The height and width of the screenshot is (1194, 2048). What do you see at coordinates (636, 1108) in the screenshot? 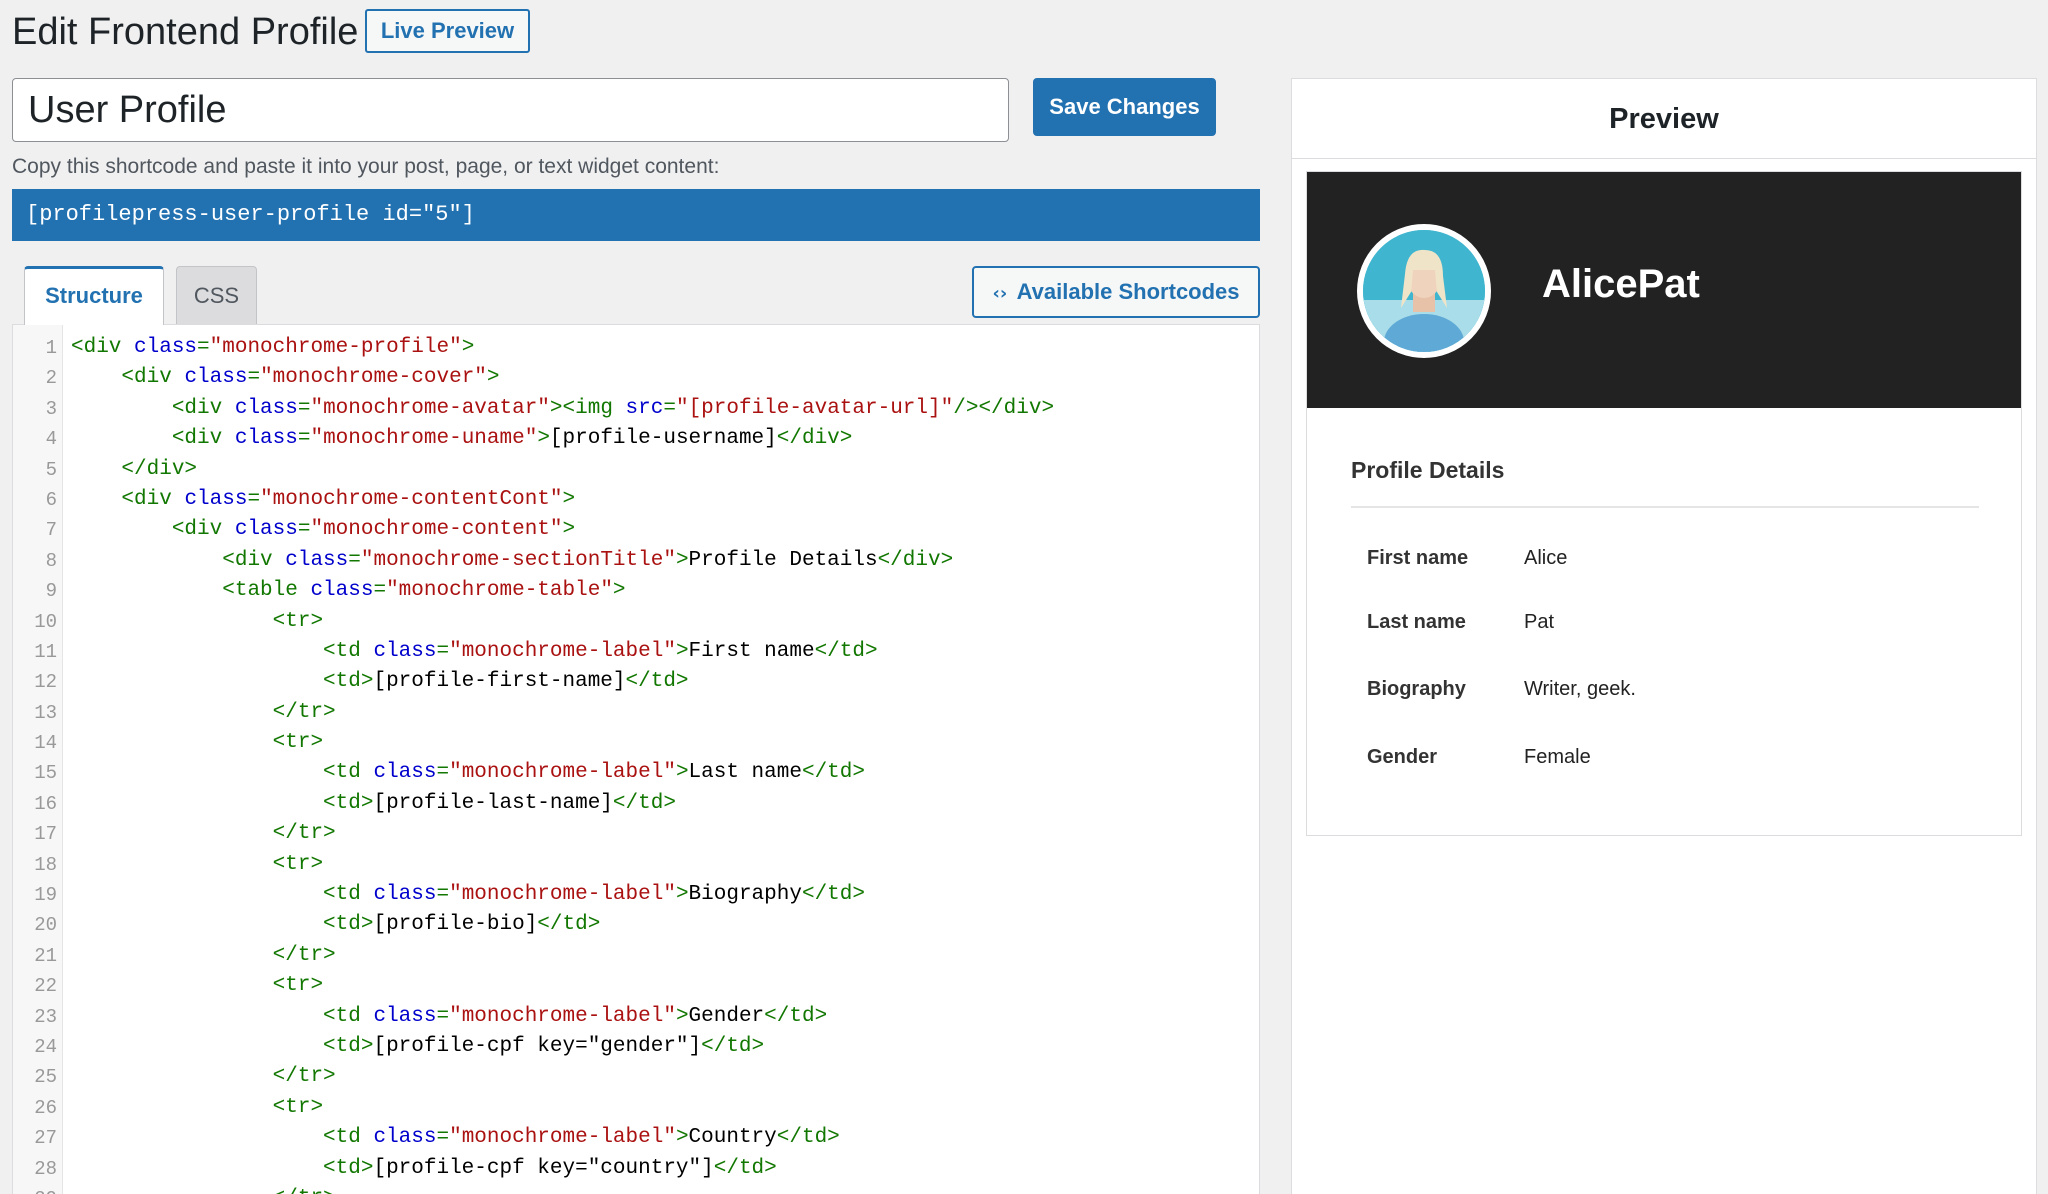
I see `code-line: 26 <tr>` at bounding box center [636, 1108].